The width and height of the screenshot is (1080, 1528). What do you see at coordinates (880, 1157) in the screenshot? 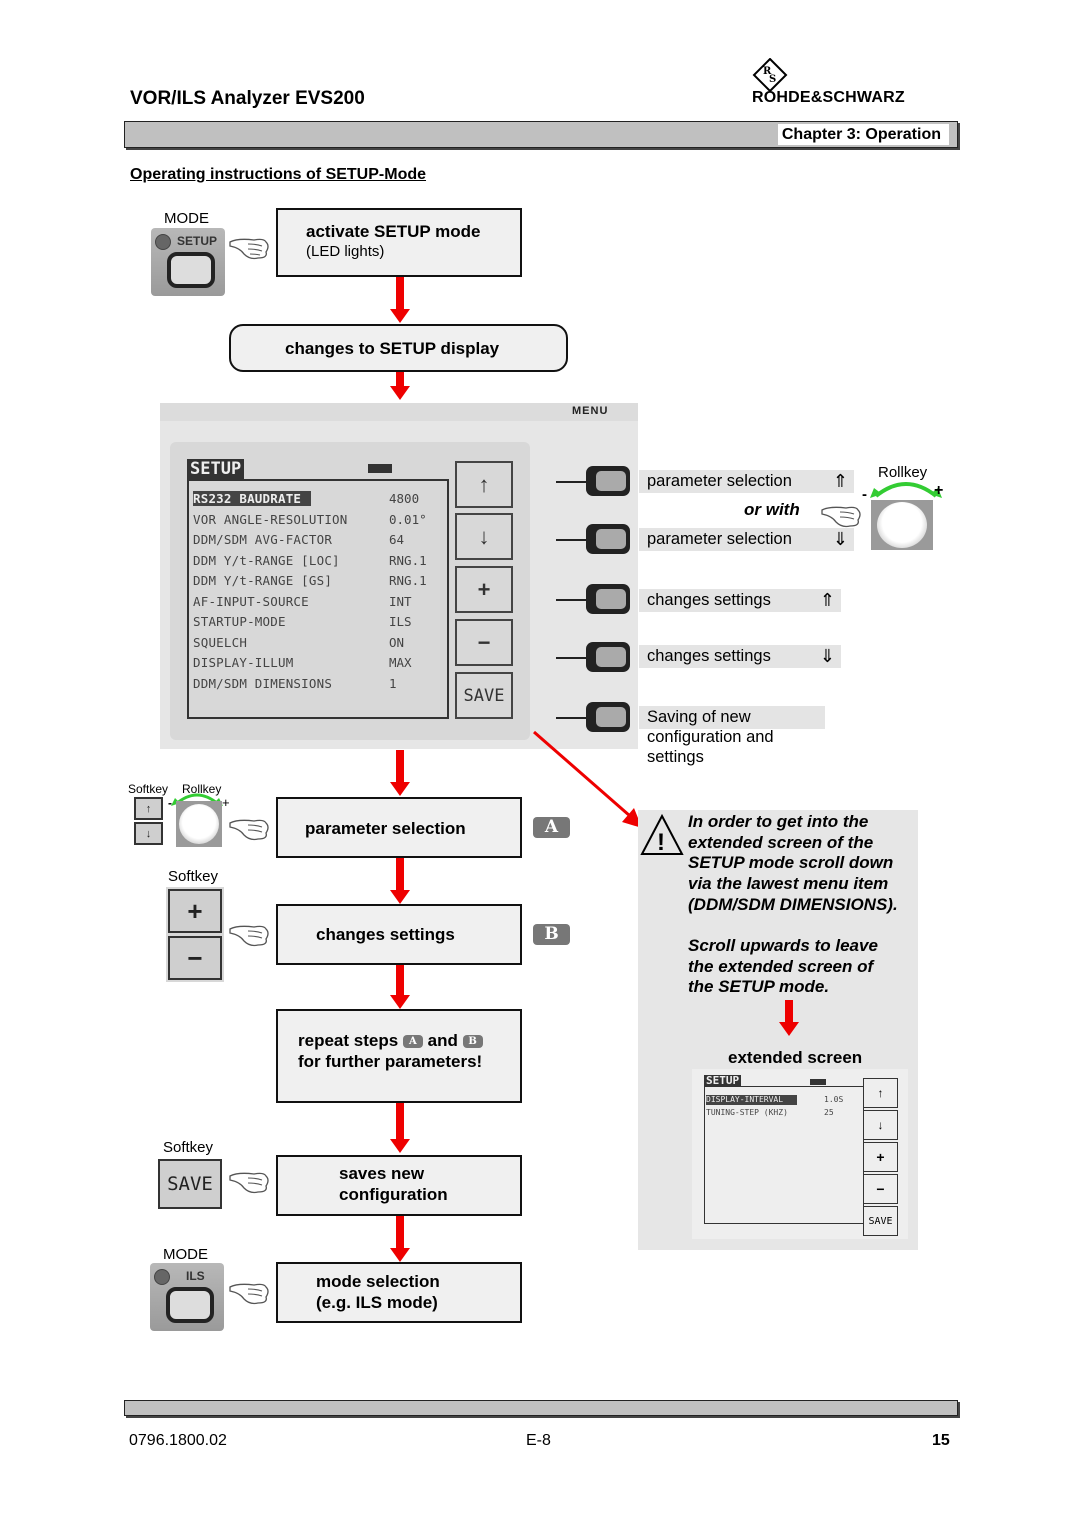
I see `ext-softkey-plus: +` at bounding box center [880, 1157].